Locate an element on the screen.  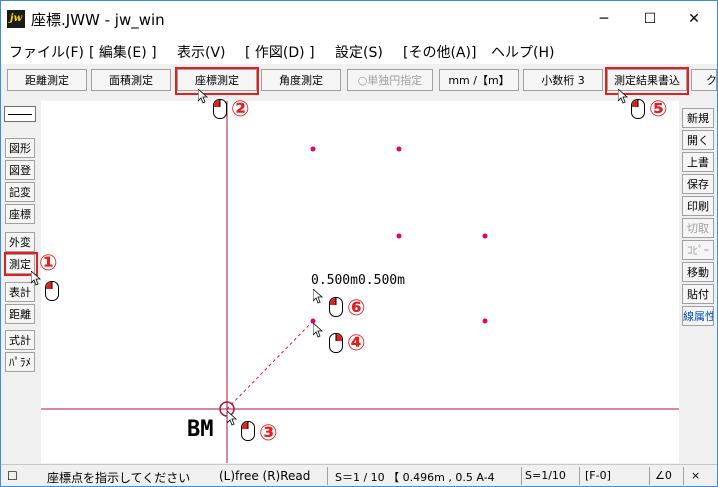
status-zoom-button: × is located at coordinates (695, 475).